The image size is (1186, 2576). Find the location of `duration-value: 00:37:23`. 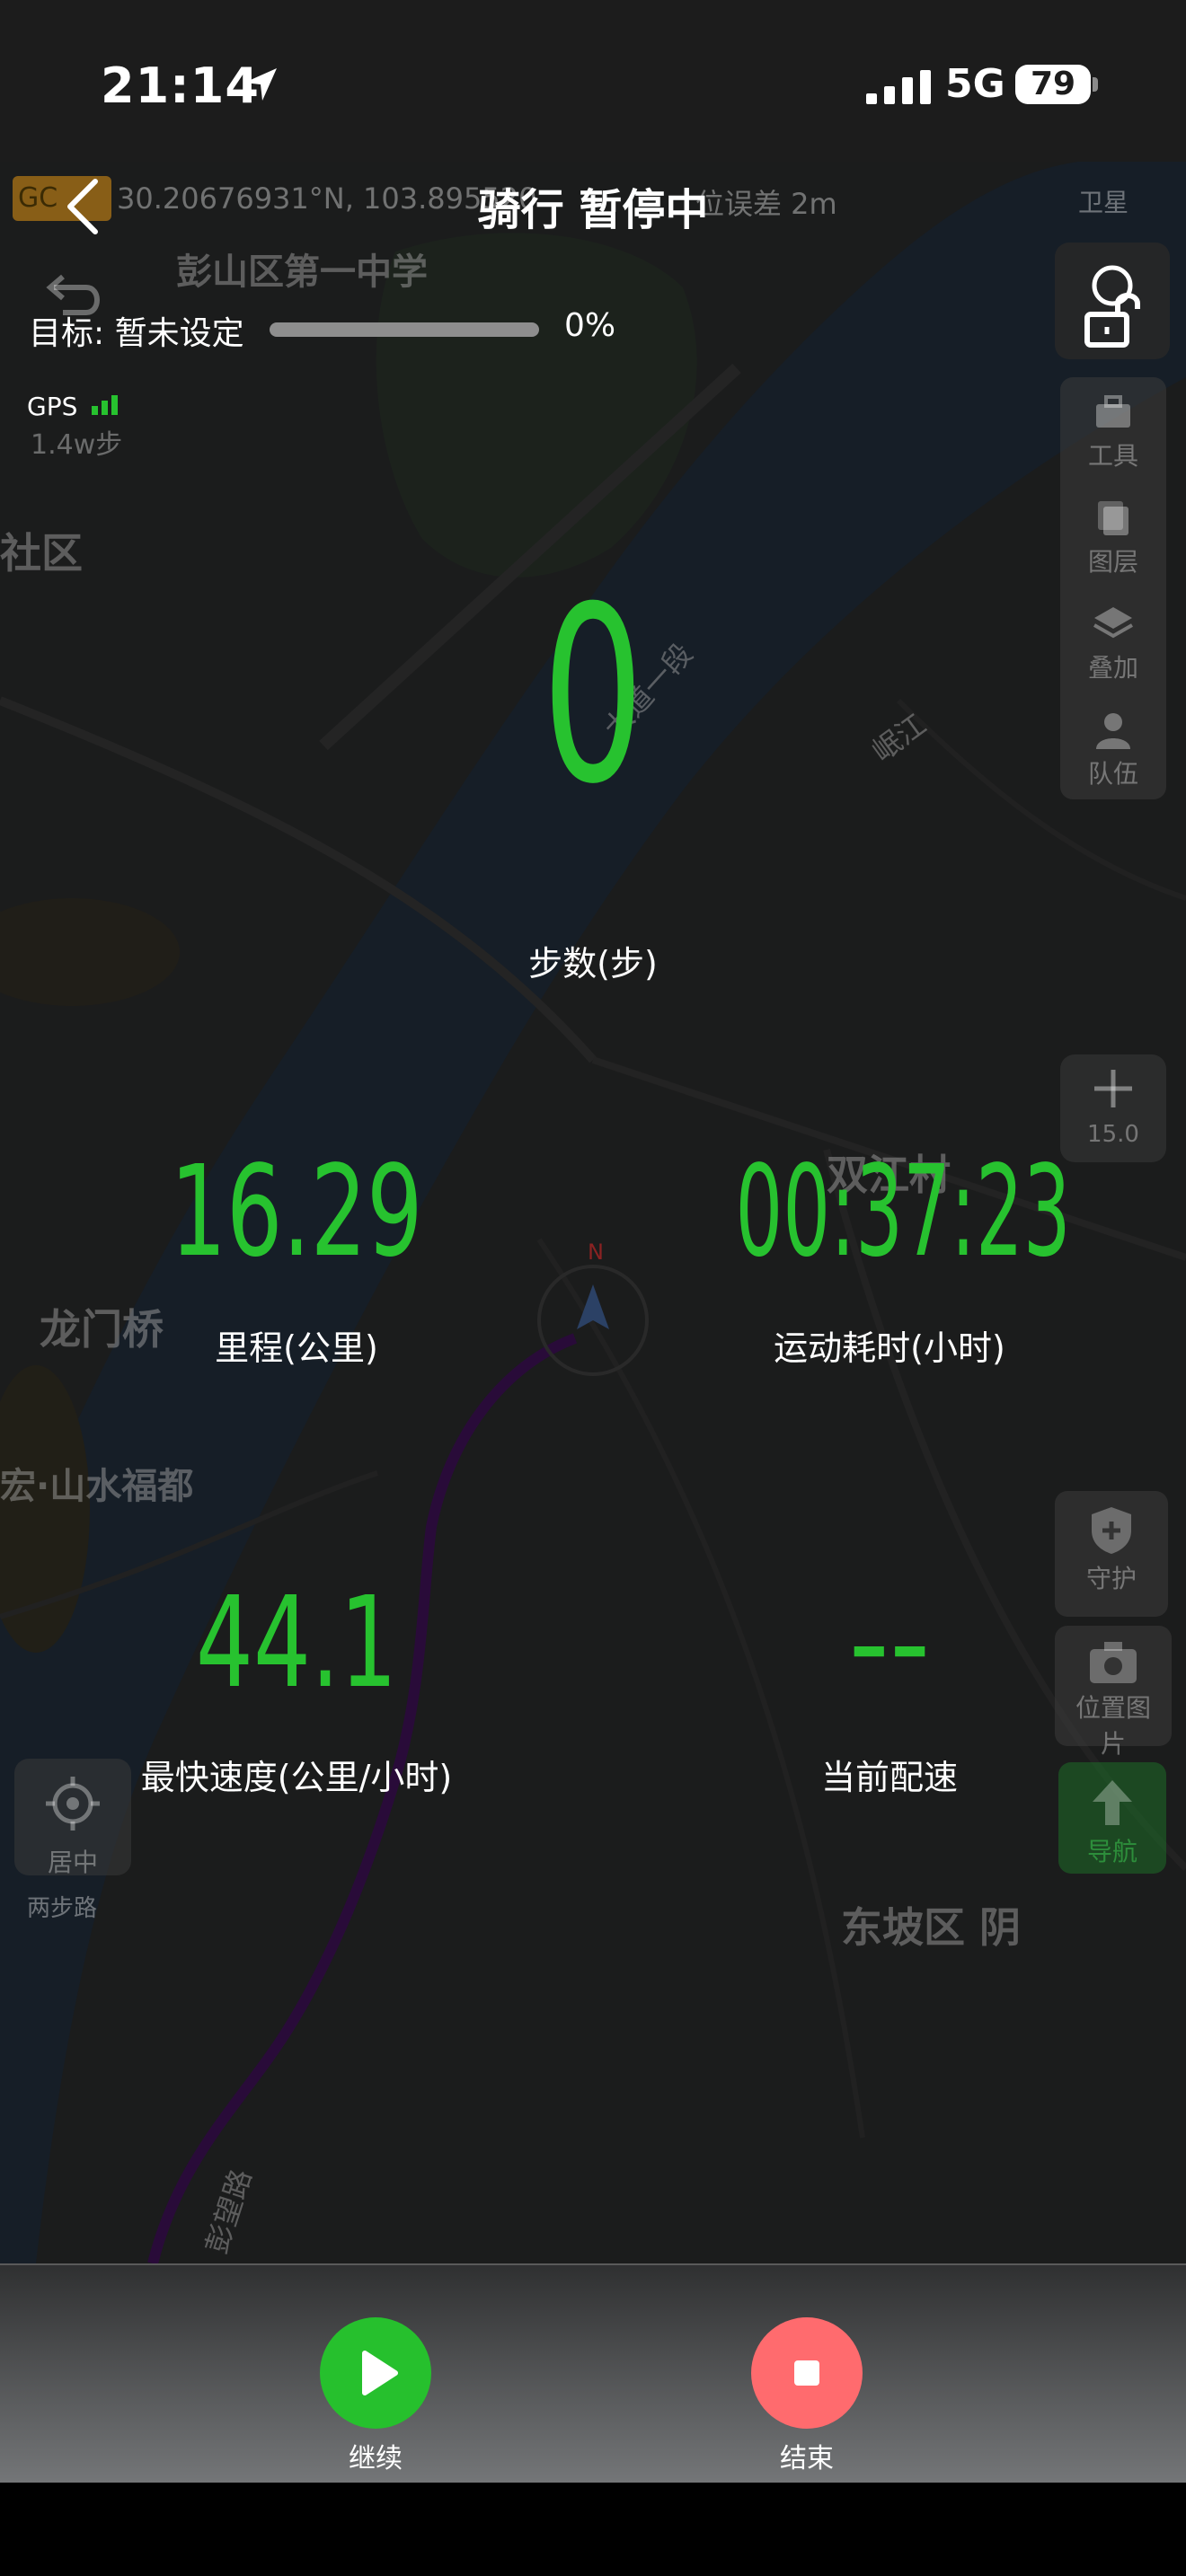

duration-value: 00:37:23 is located at coordinates (903, 1212).